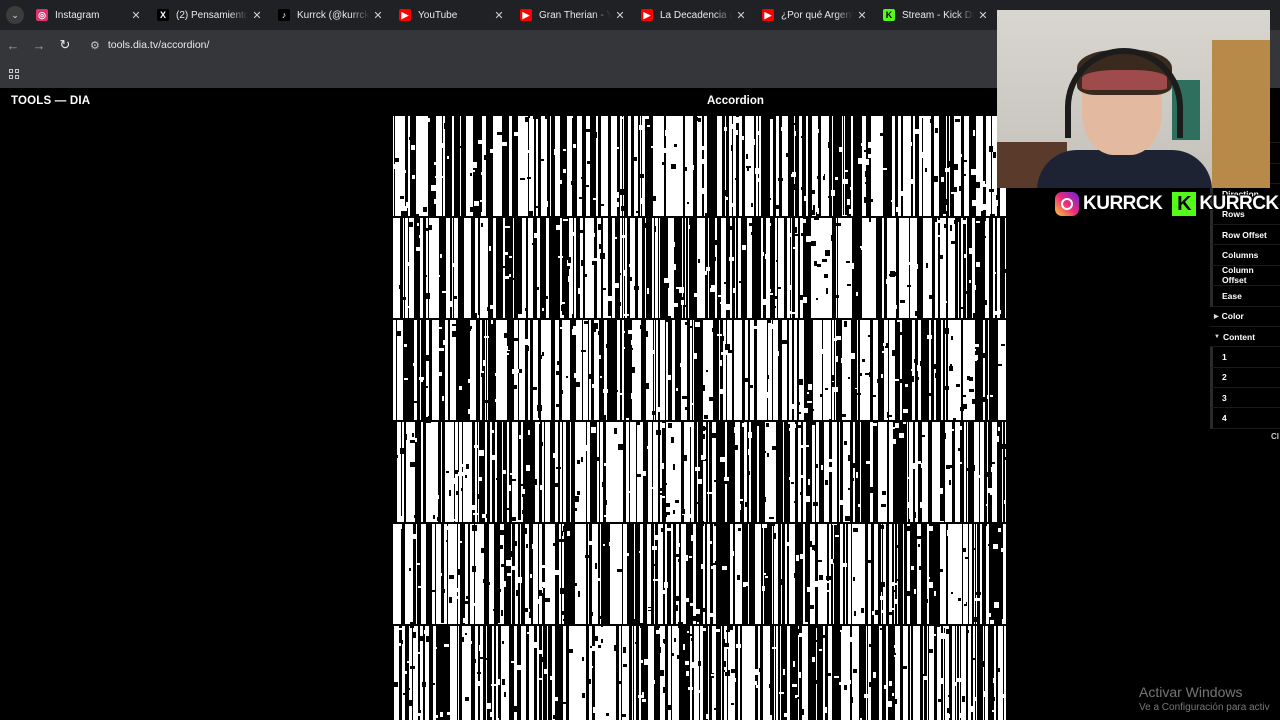  Describe the element at coordinates (50, 101) in the screenshot. I see `site-title: TOOLS — DIA` at that location.